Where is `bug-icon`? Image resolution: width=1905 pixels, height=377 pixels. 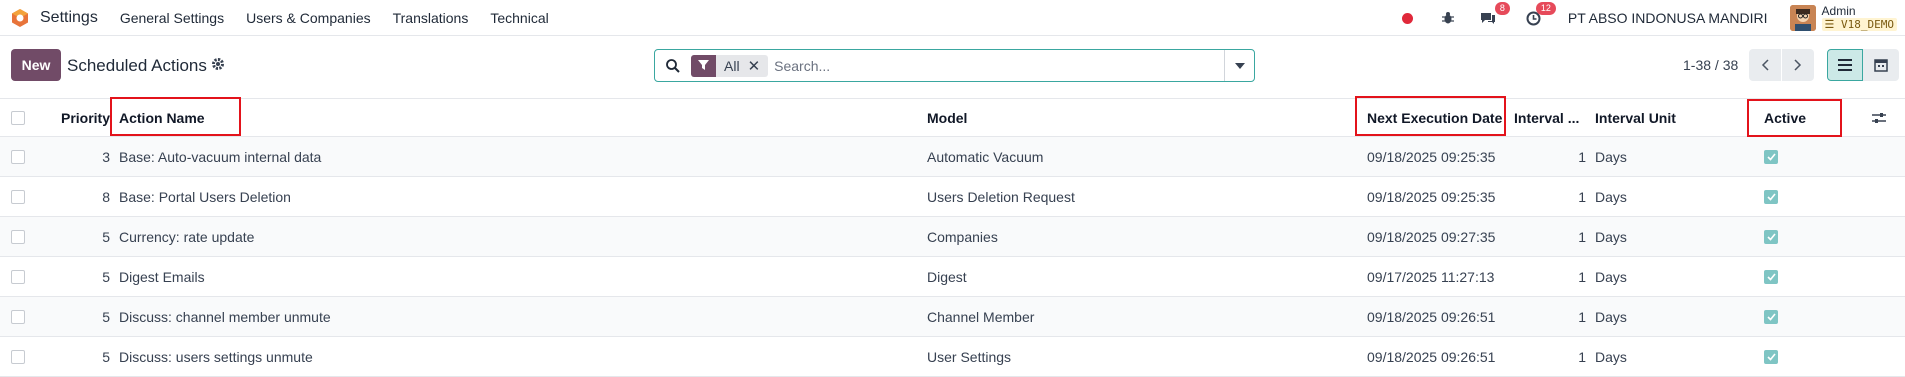 bug-icon is located at coordinates (1448, 18).